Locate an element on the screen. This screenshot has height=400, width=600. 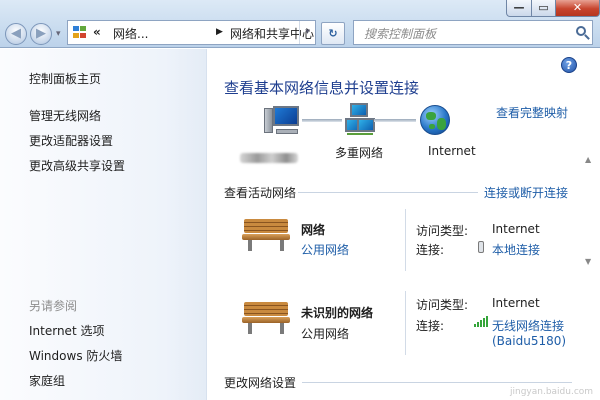
sidebar-item-firewall: Windows 防火墙 is located at coordinates (75, 355).